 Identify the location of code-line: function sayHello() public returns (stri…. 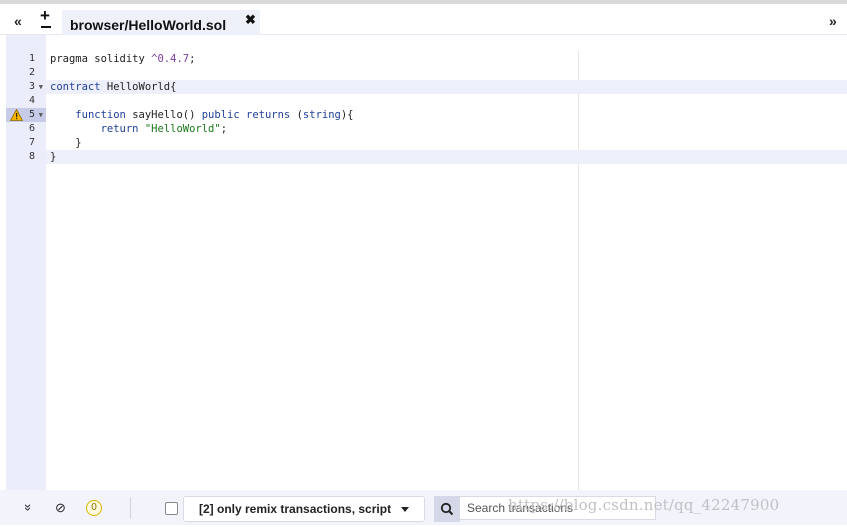
(214, 115).